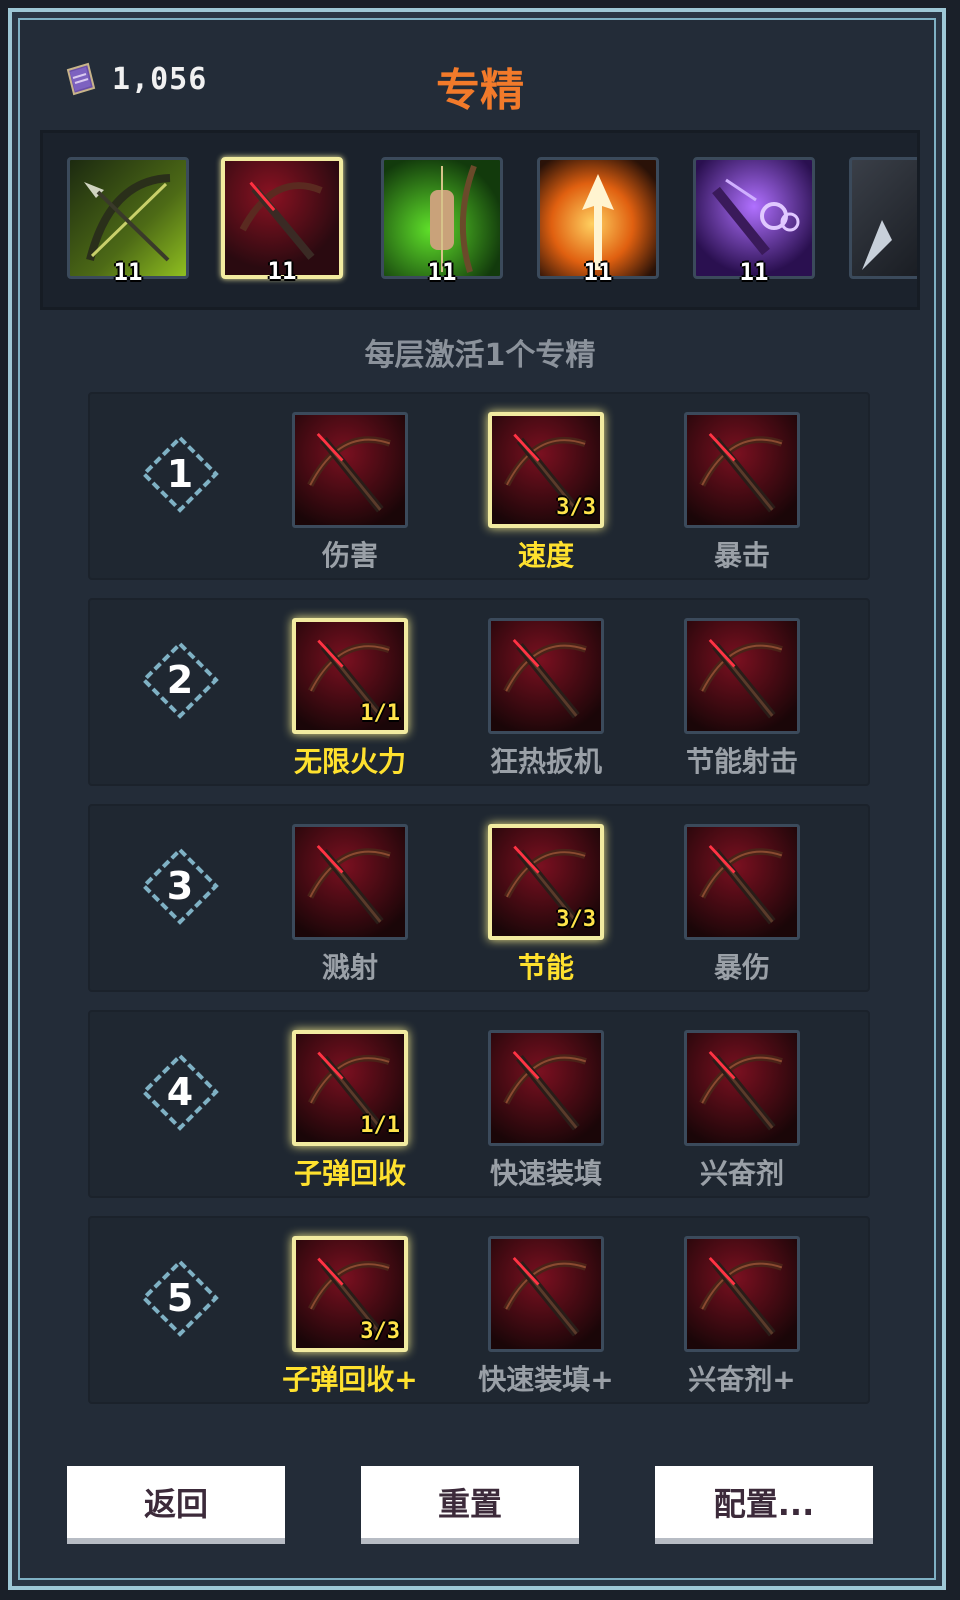  I want to click on skill-option: 1/1 子弹回收, so click(350, 1111).